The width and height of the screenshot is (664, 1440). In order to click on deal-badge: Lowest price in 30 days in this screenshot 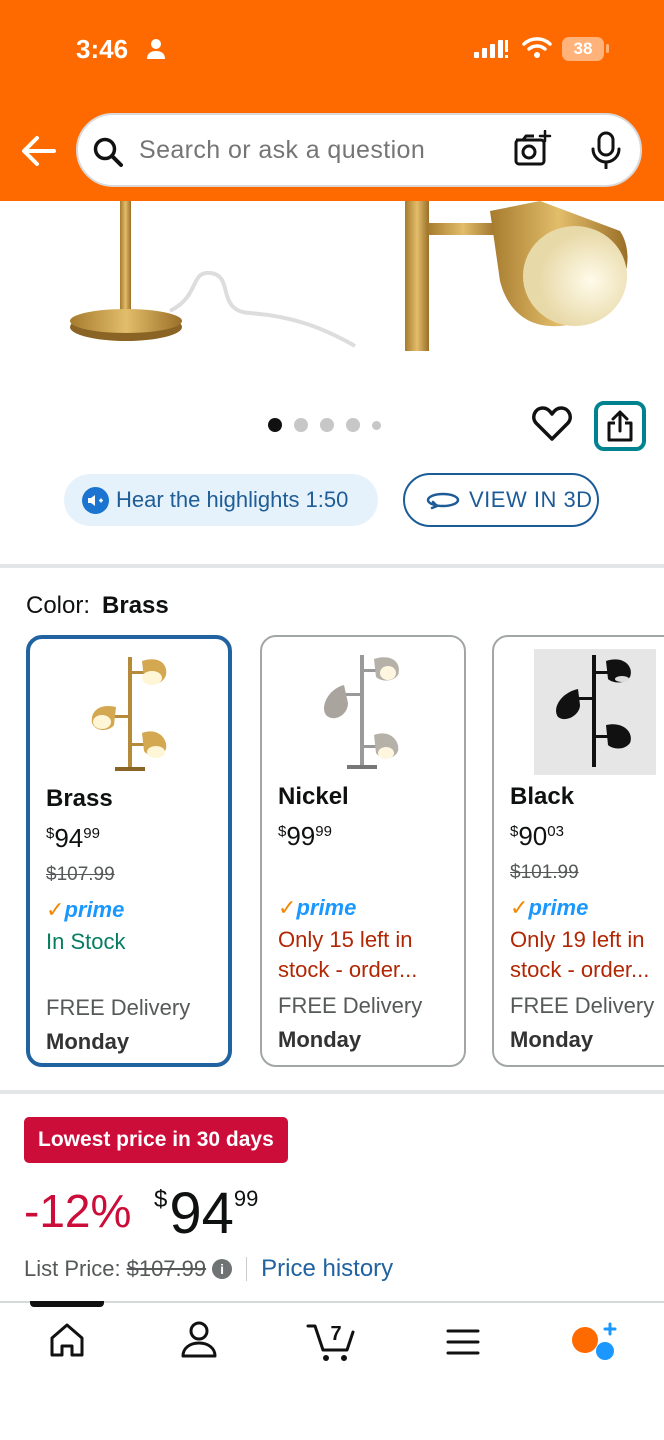, I will do `click(156, 1140)`.